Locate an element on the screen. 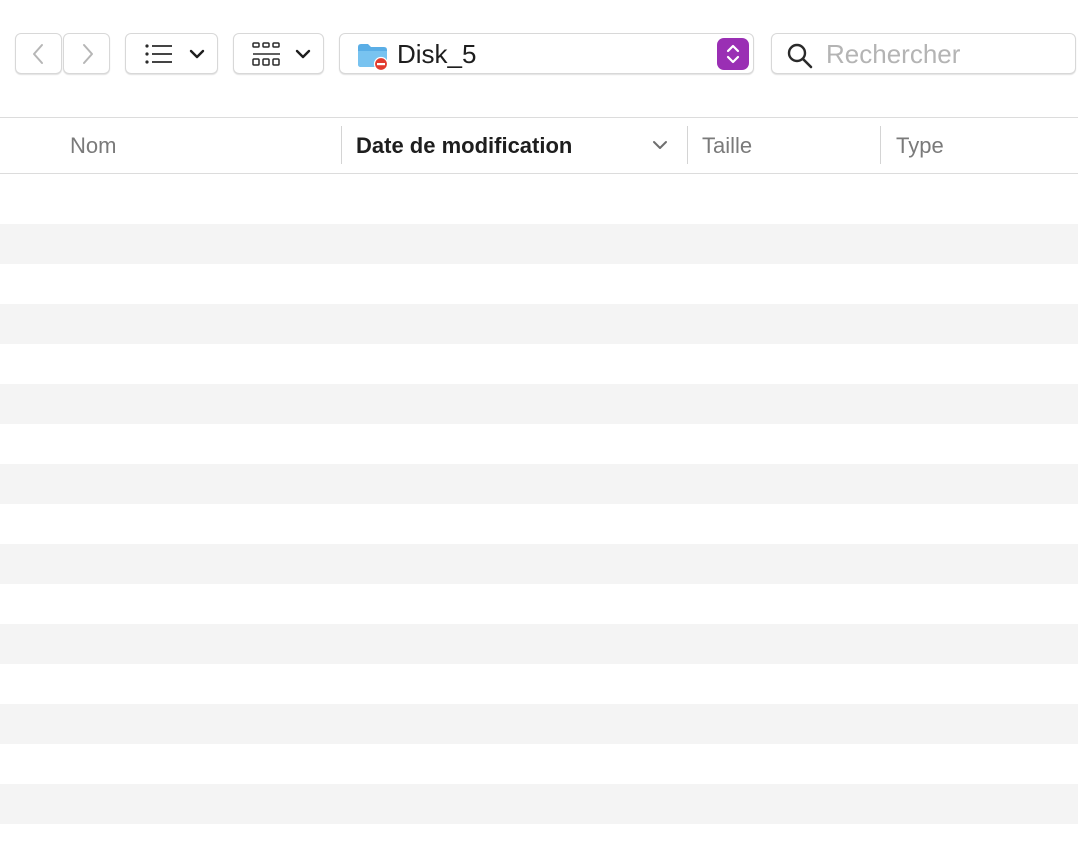  list-view-button is located at coordinates (171, 53).